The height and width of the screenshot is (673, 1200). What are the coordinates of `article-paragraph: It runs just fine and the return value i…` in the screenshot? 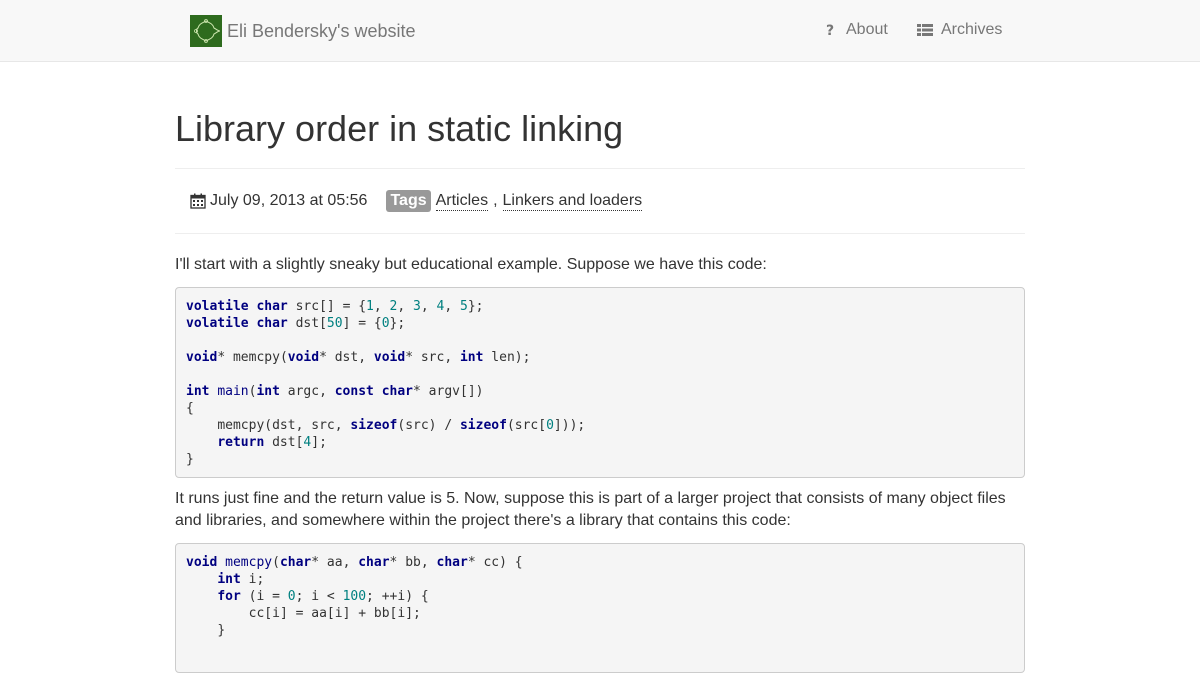 It's located at (590, 509).